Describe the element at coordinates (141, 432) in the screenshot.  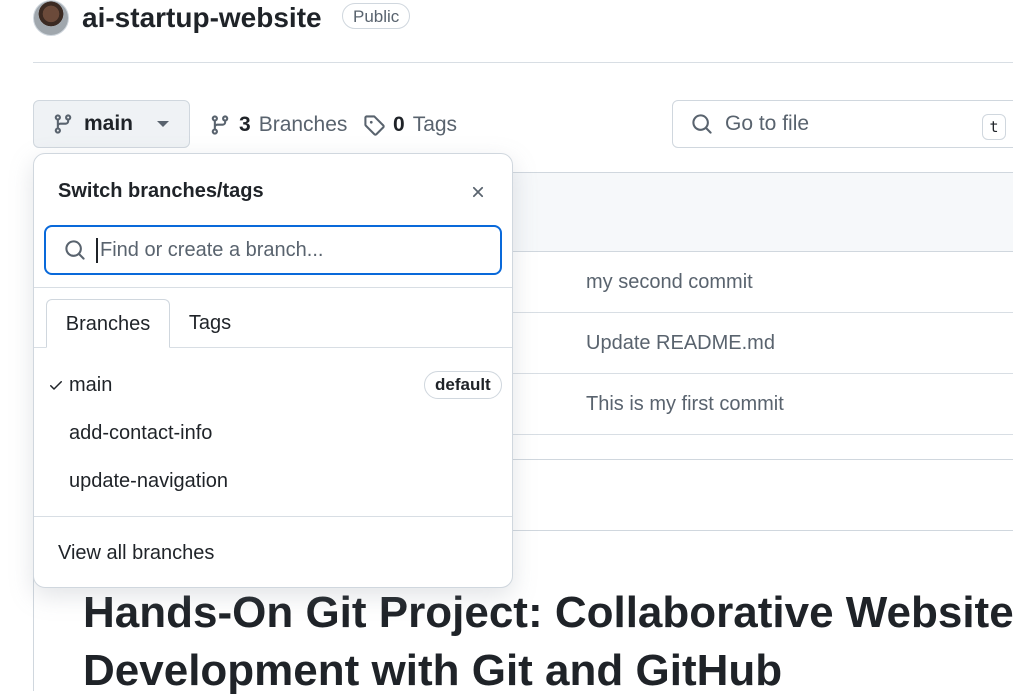
I see `branch-name: add-contact-info` at that location.